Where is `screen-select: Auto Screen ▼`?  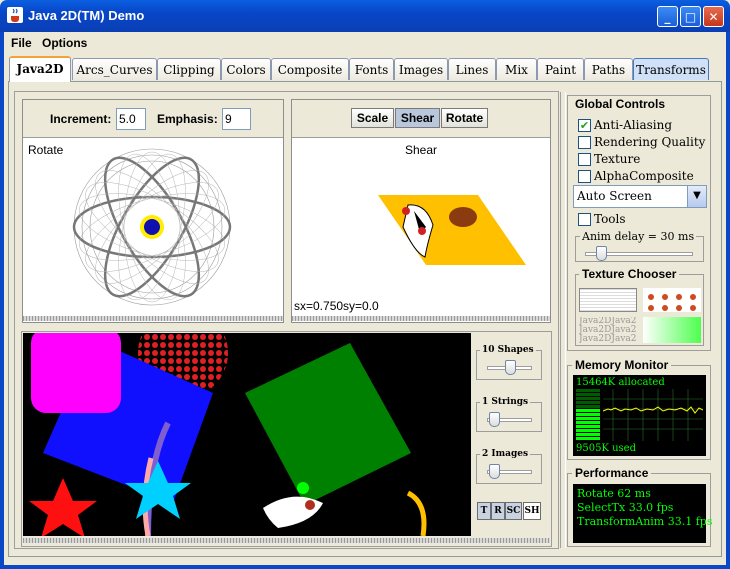 screen-select: Auto Screen ▼ is located at coordinates (640, 196).